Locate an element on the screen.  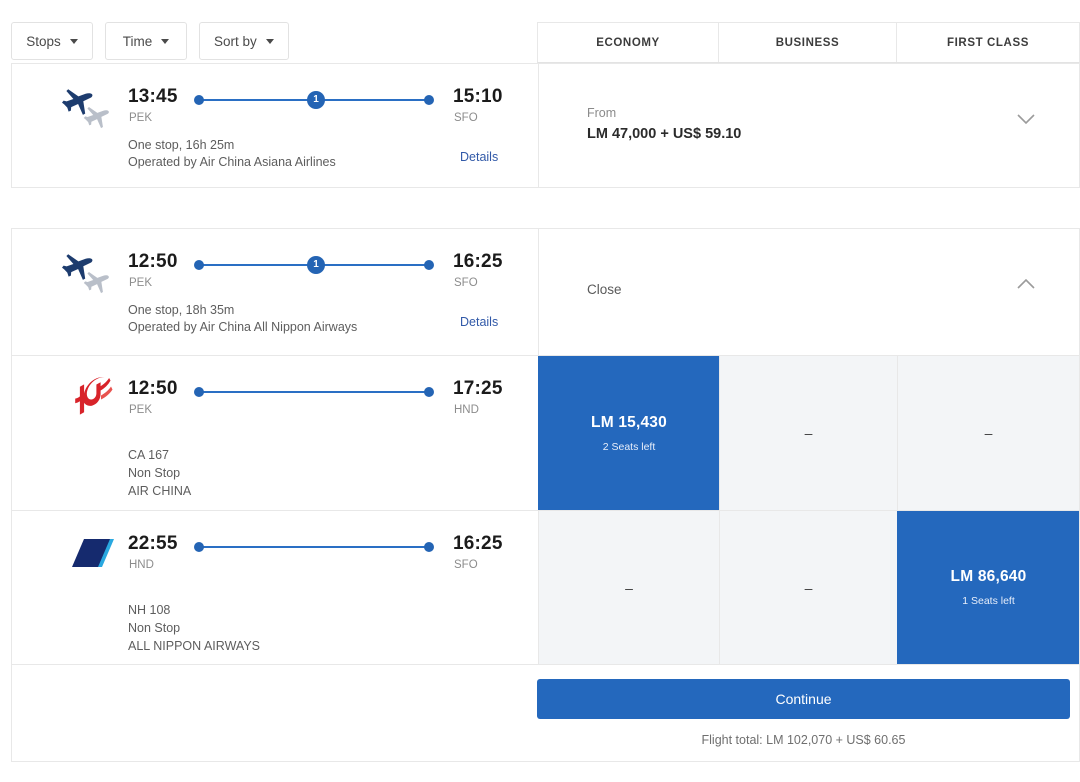
cabin-column-business: BUSINESS is located at coordinates (808, 42).